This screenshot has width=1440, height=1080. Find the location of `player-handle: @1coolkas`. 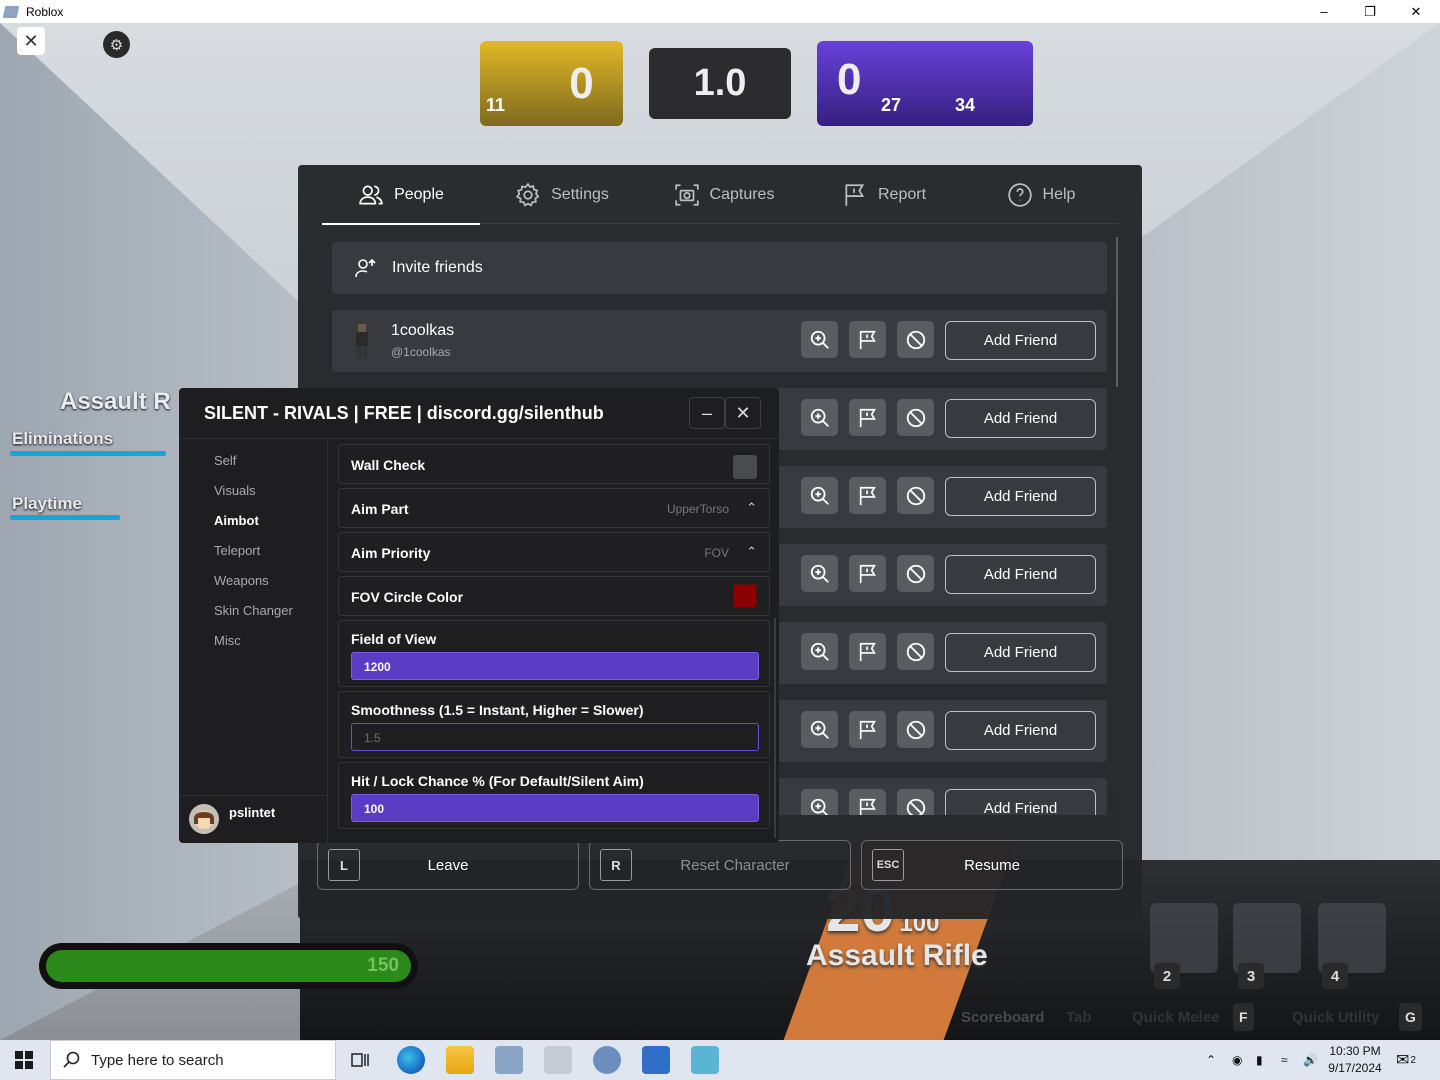

player-handle: @1coolkas is located at coordinates (421, 352).